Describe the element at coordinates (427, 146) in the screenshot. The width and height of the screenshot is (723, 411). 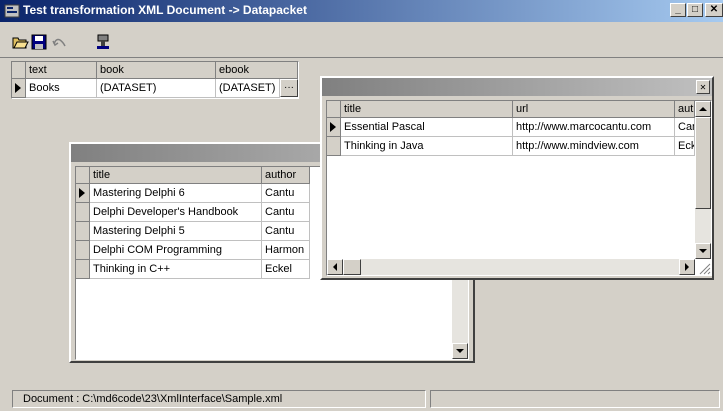
I see `table-row-title: Thinking in Java` at that location.